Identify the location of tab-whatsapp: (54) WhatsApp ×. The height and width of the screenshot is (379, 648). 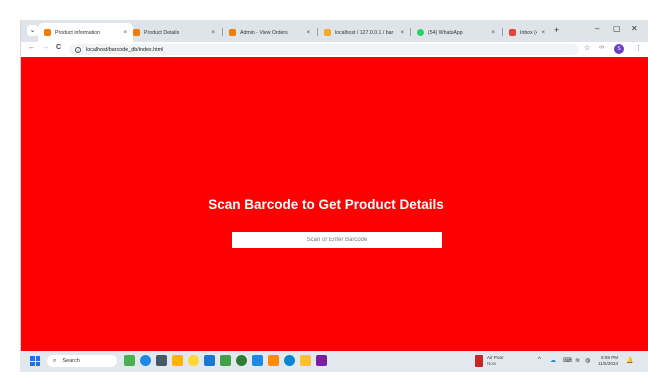
(456, 32).